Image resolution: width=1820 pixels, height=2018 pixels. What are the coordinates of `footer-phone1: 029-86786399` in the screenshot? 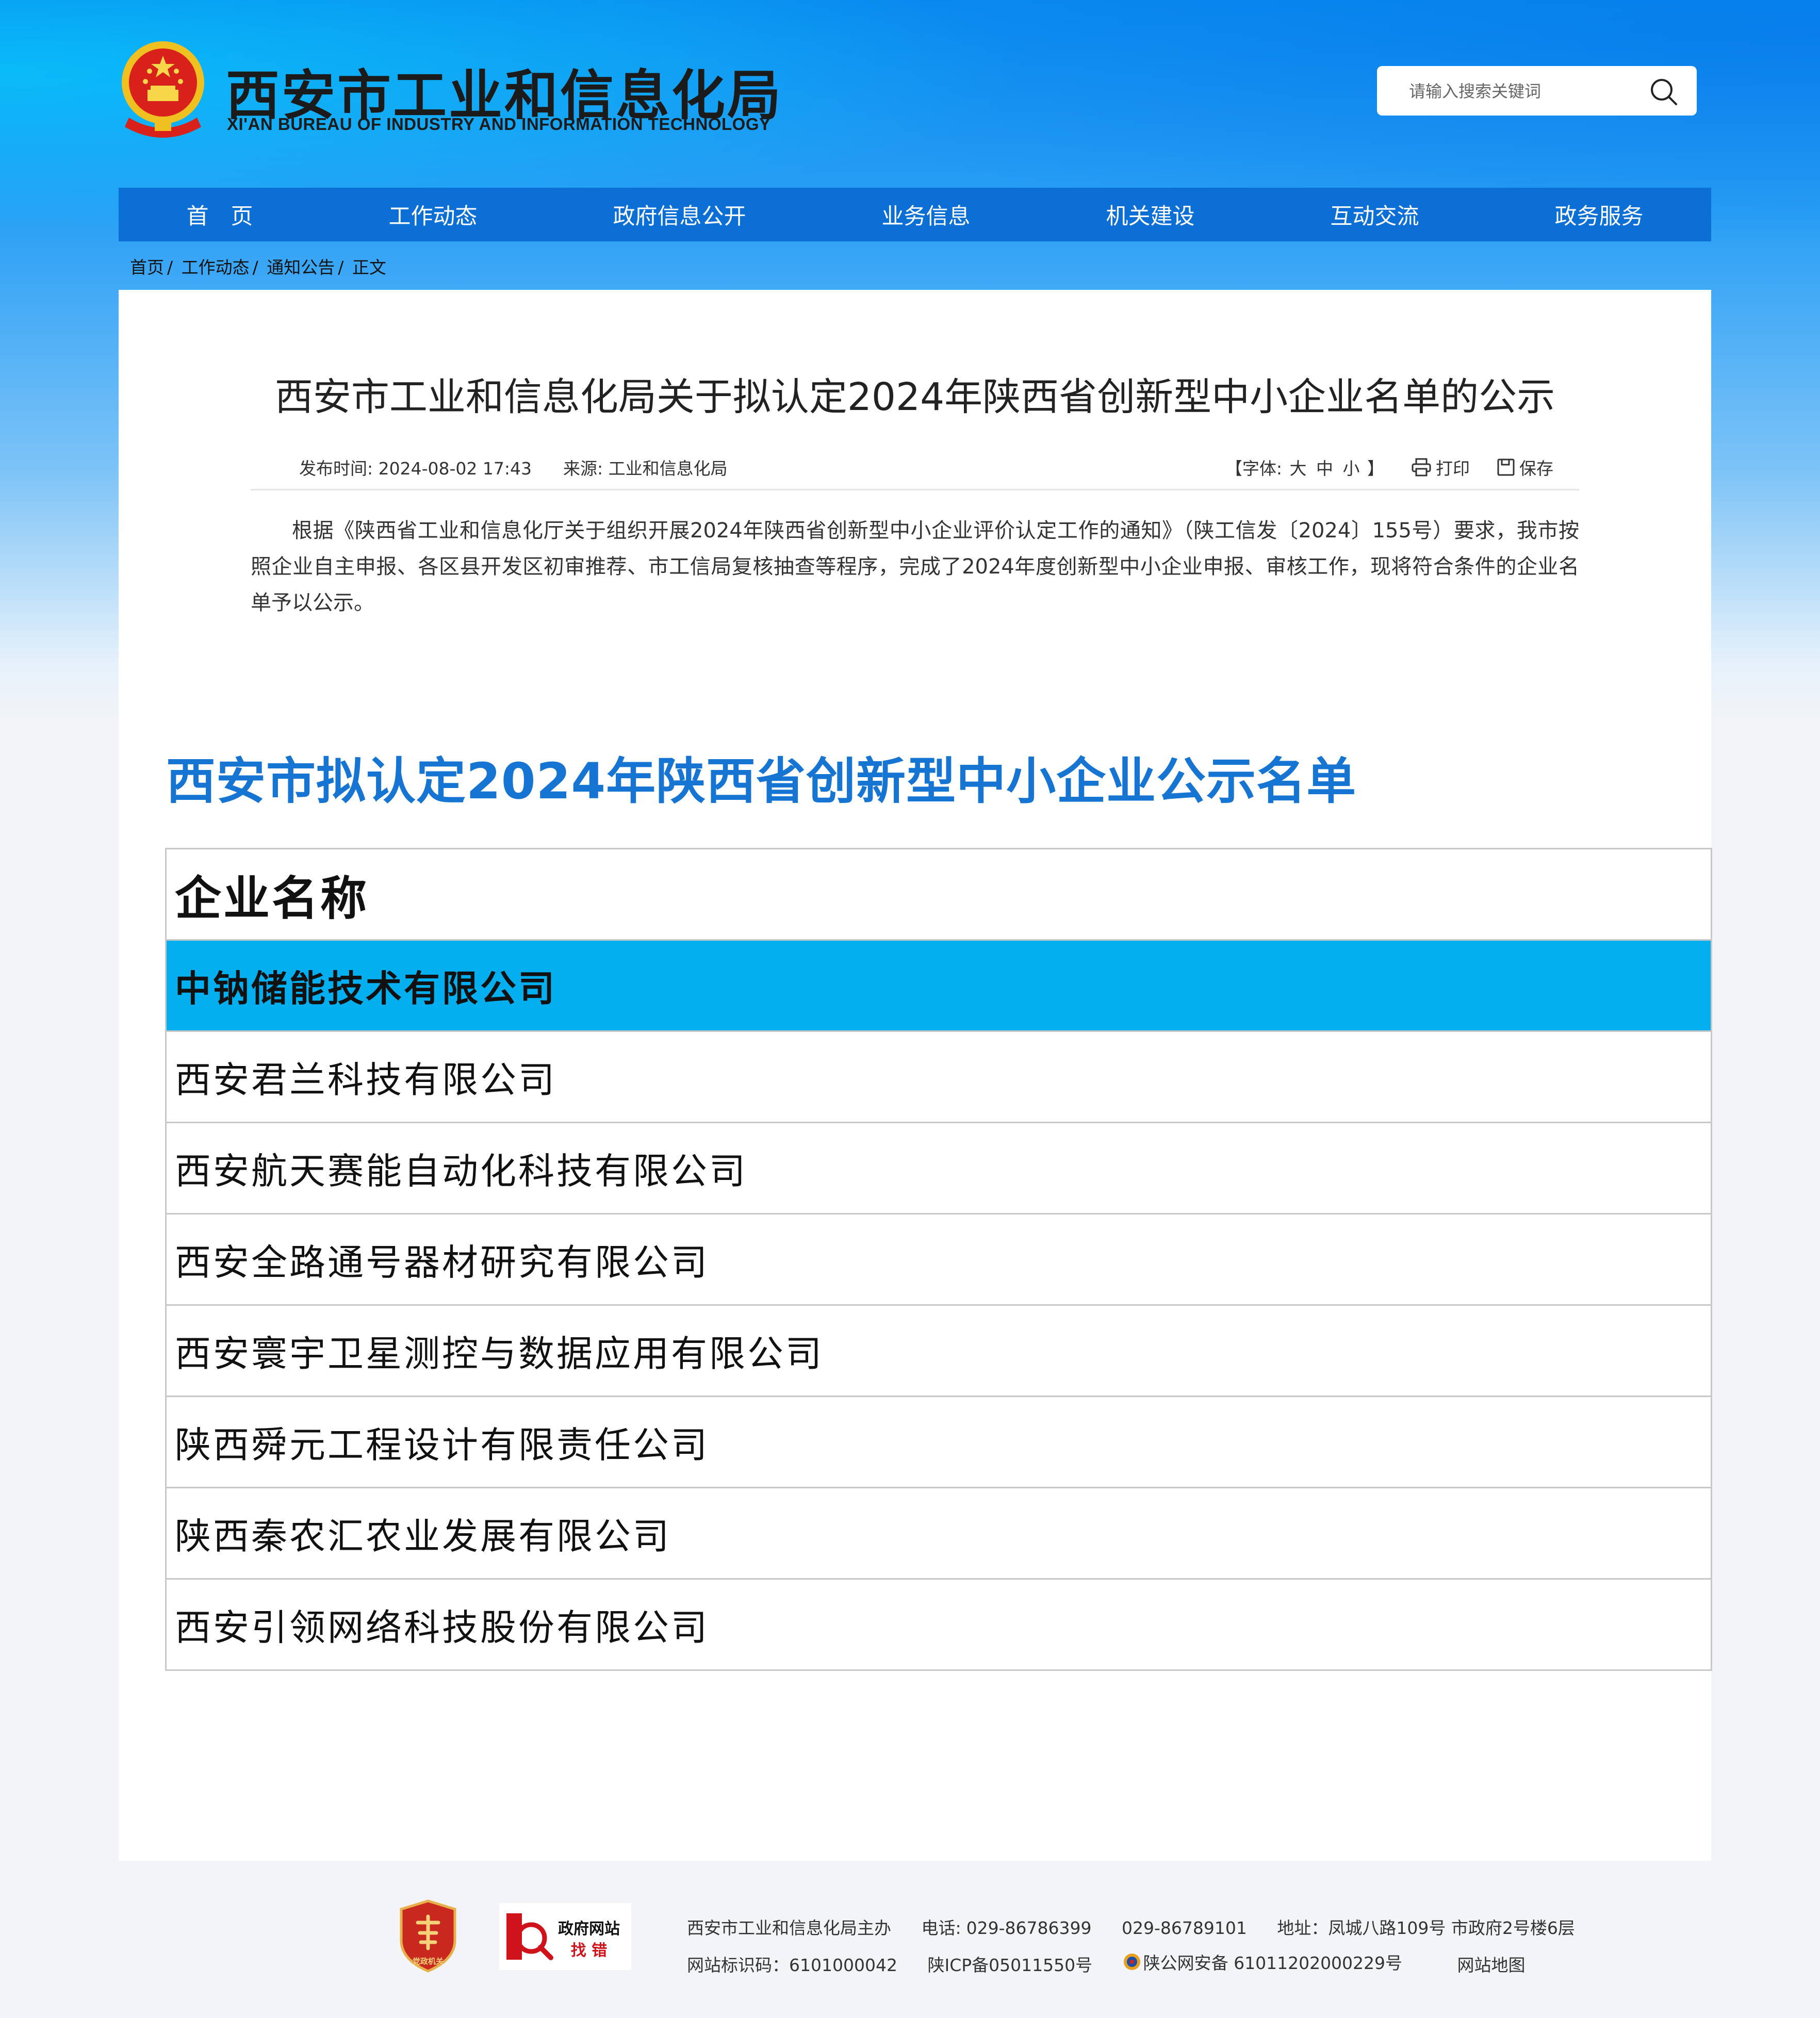 It's located at (1029, 1928).